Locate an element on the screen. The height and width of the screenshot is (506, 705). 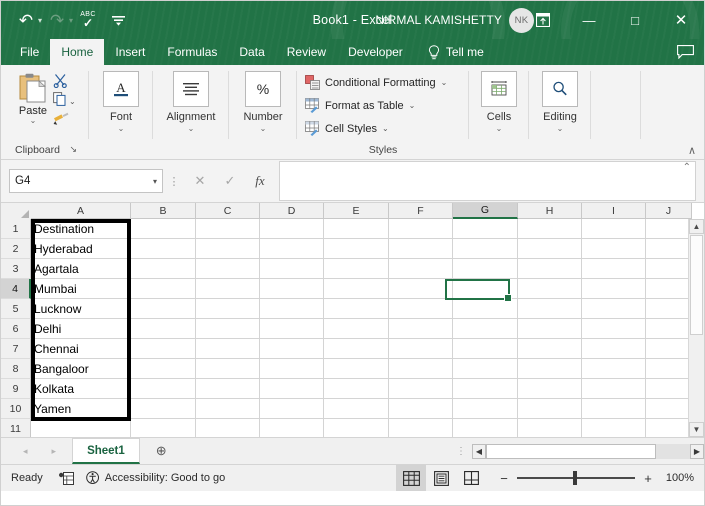
cell-C7 is located at coordinates (228, 349).